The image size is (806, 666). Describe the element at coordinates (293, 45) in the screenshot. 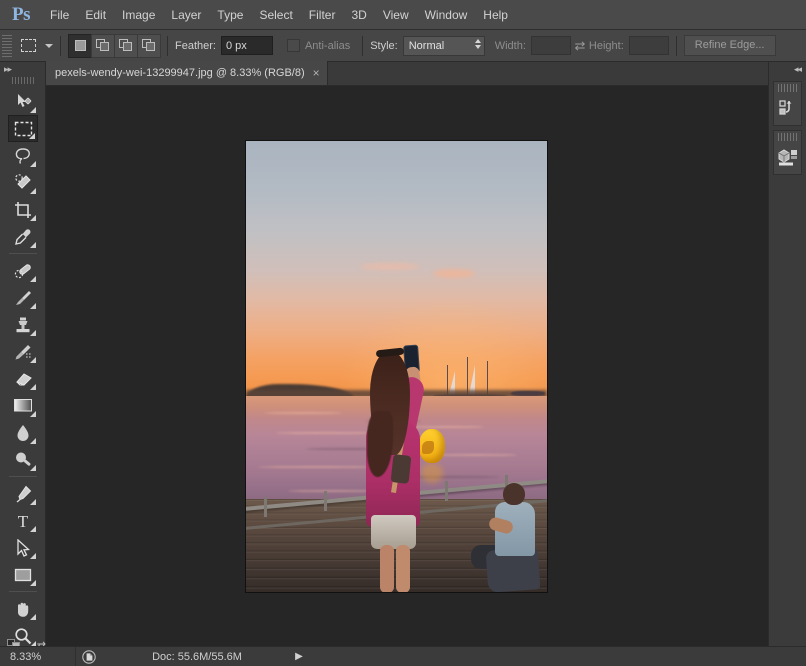

I see `anti-alias-checkbox` at that location.